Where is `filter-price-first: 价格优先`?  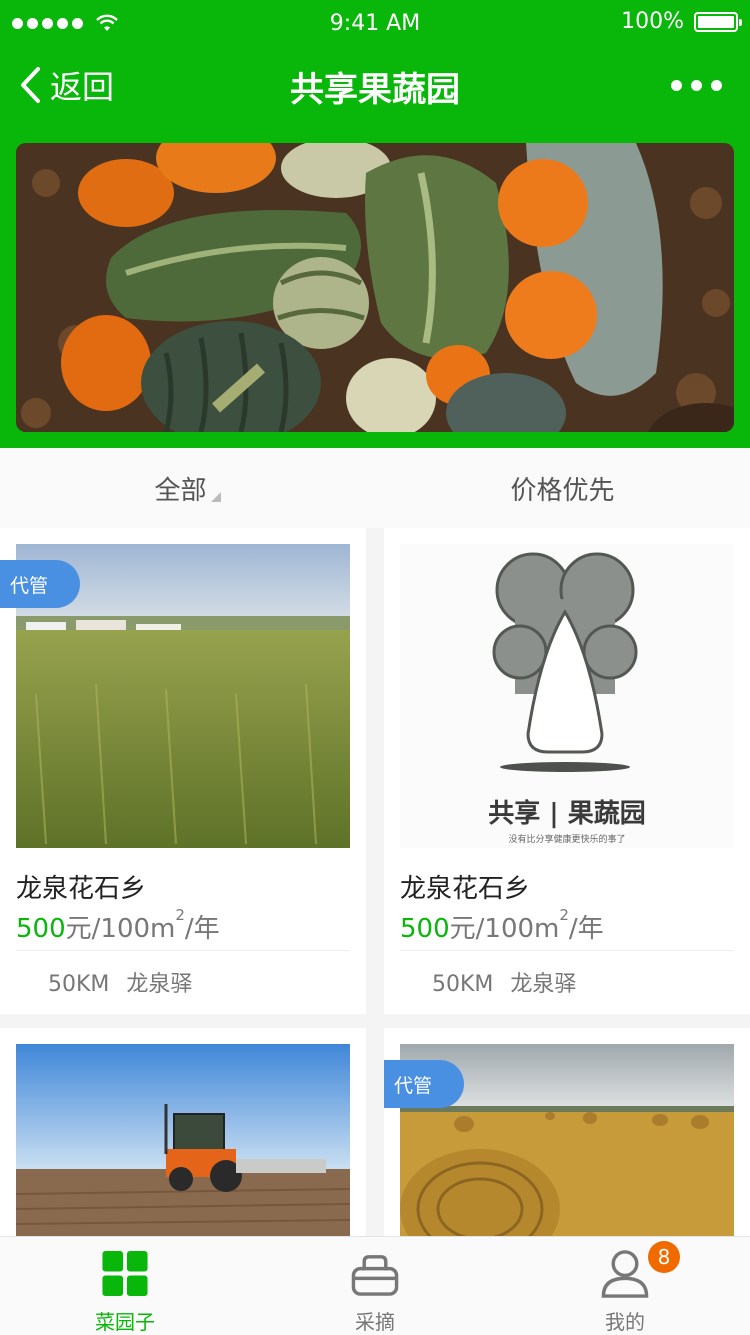 filter-price-first: 价格优先 is located at coordinates (562, 488).